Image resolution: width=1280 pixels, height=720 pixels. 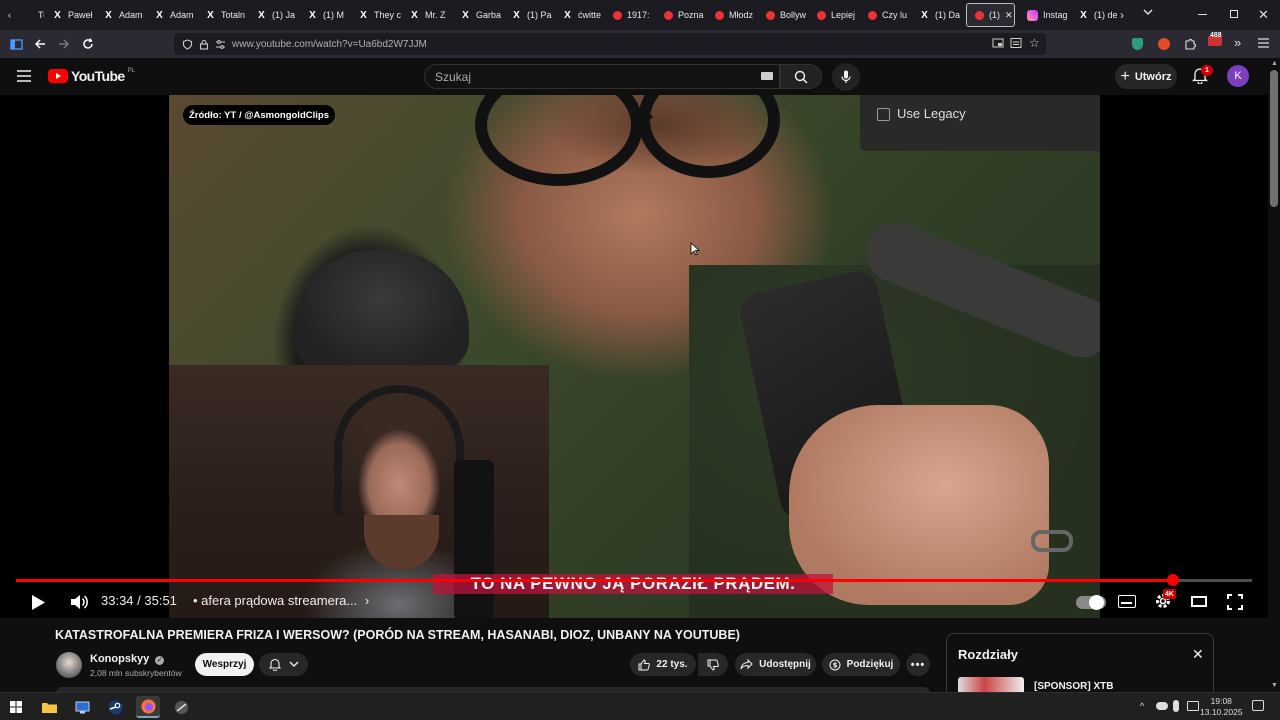 I want to click on share-label: Udostępnij, so click(x=785, y=664).